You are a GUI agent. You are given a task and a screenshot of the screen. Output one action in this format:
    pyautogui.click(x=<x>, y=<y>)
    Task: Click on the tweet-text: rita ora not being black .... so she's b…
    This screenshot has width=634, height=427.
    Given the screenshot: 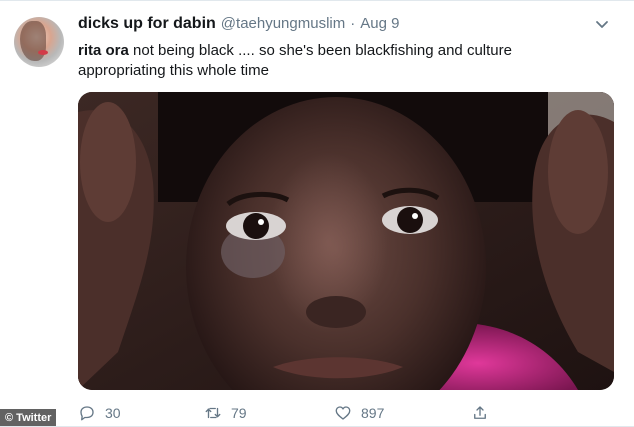 What is the action you would take?
    pyautogui.click(x=348, y=61)
    